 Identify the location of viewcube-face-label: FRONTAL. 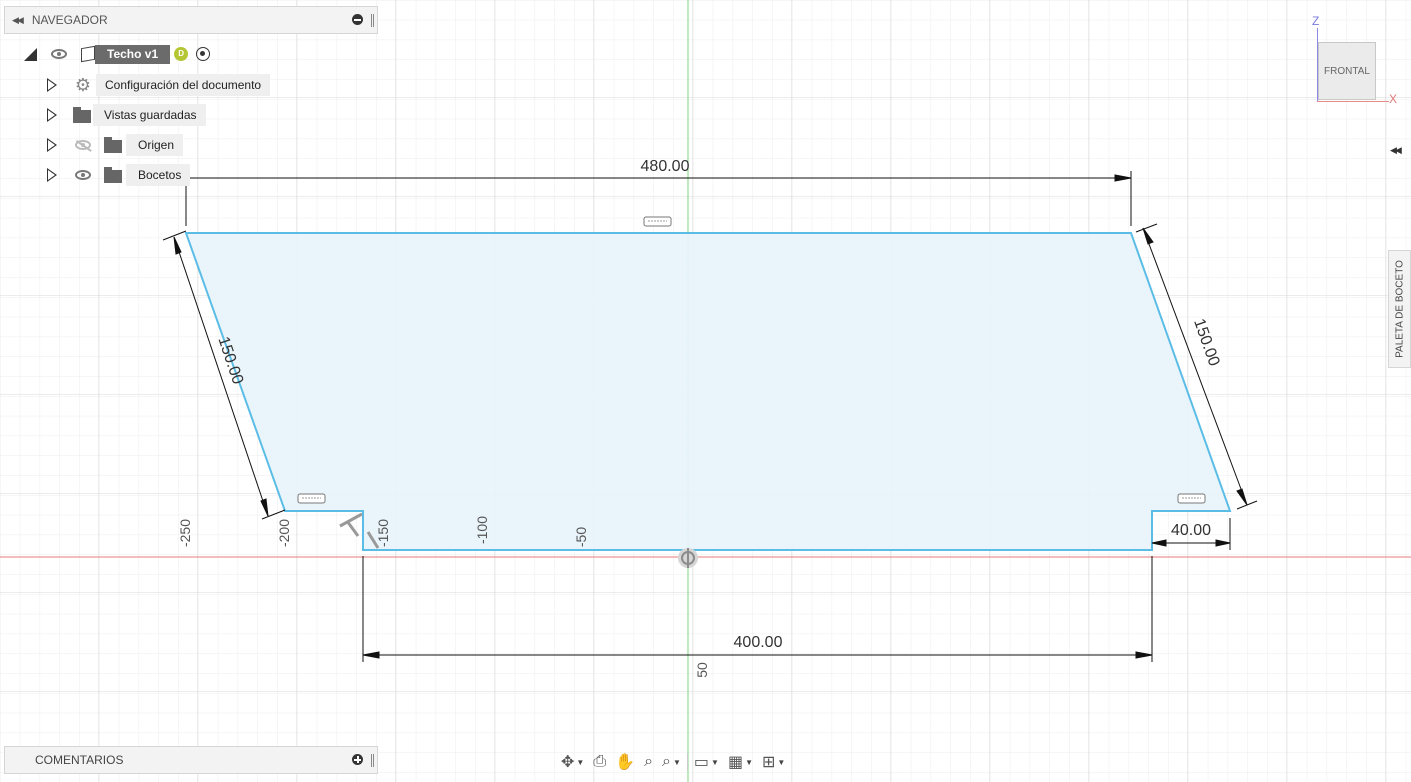
(1347, 71).